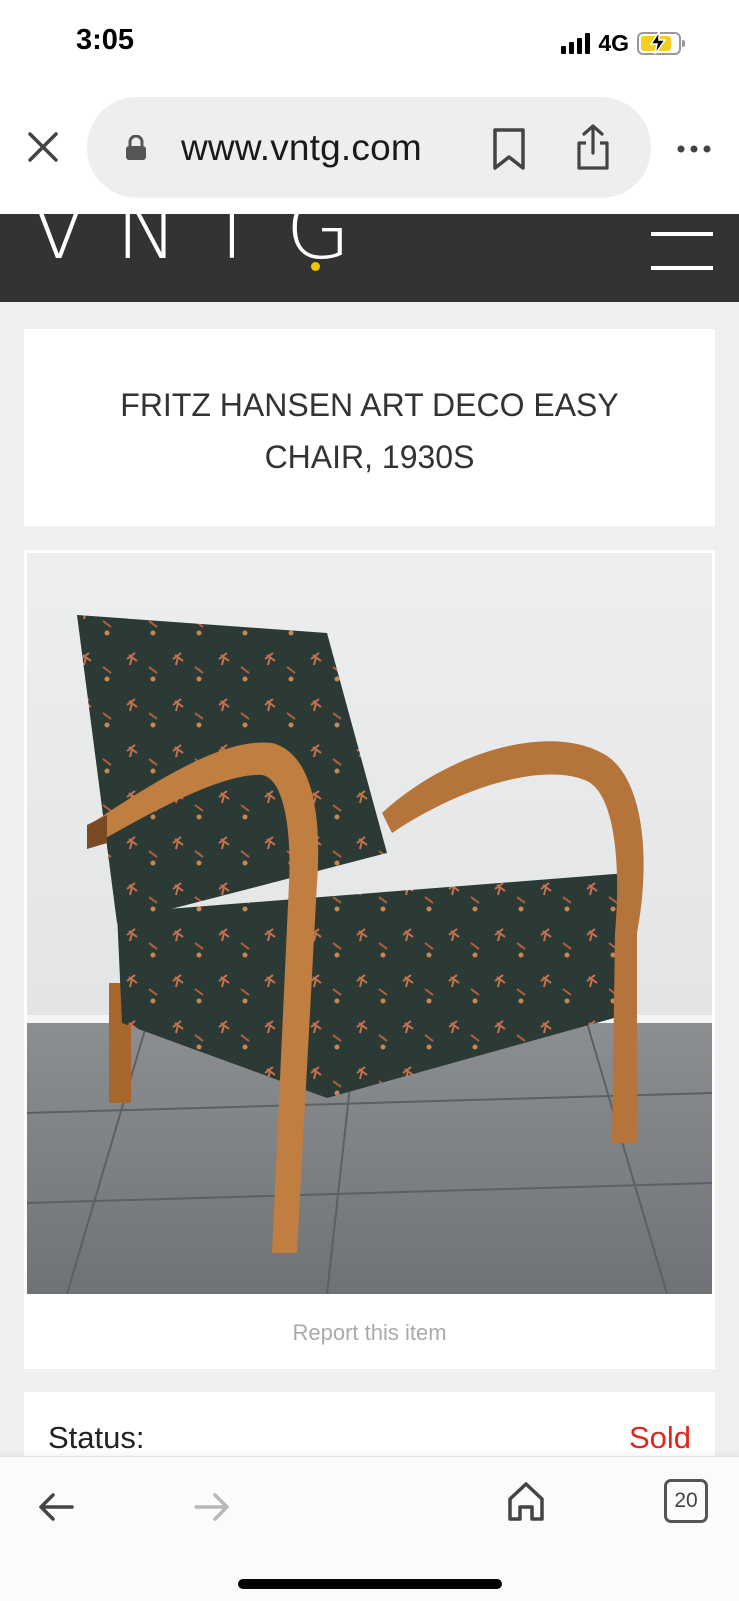 The width and height of the screenshot is (739, 1601). I want to click on site-header: VNTG, so click(369, 258).